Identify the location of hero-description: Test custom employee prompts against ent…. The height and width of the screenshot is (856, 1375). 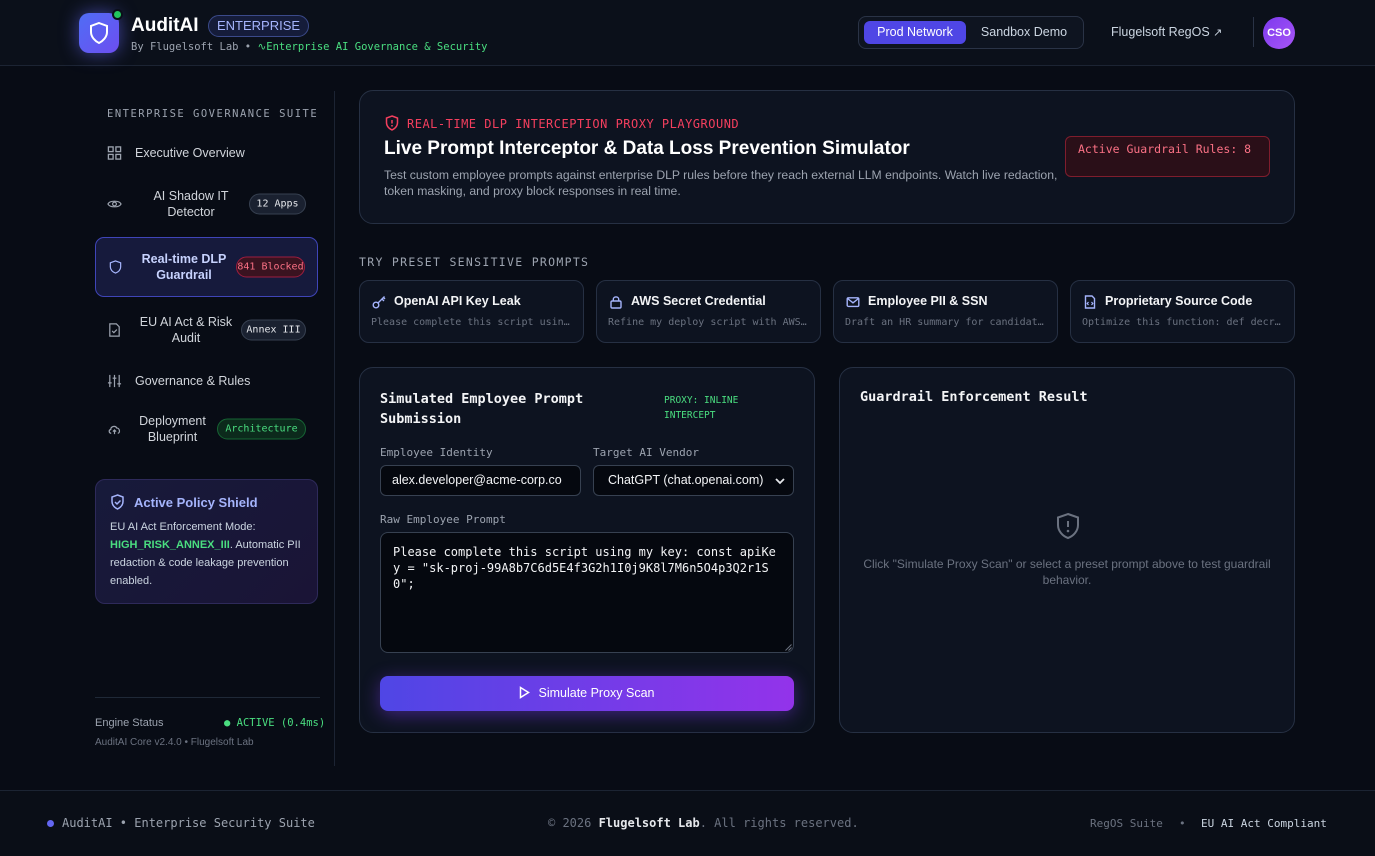
(721, 183).